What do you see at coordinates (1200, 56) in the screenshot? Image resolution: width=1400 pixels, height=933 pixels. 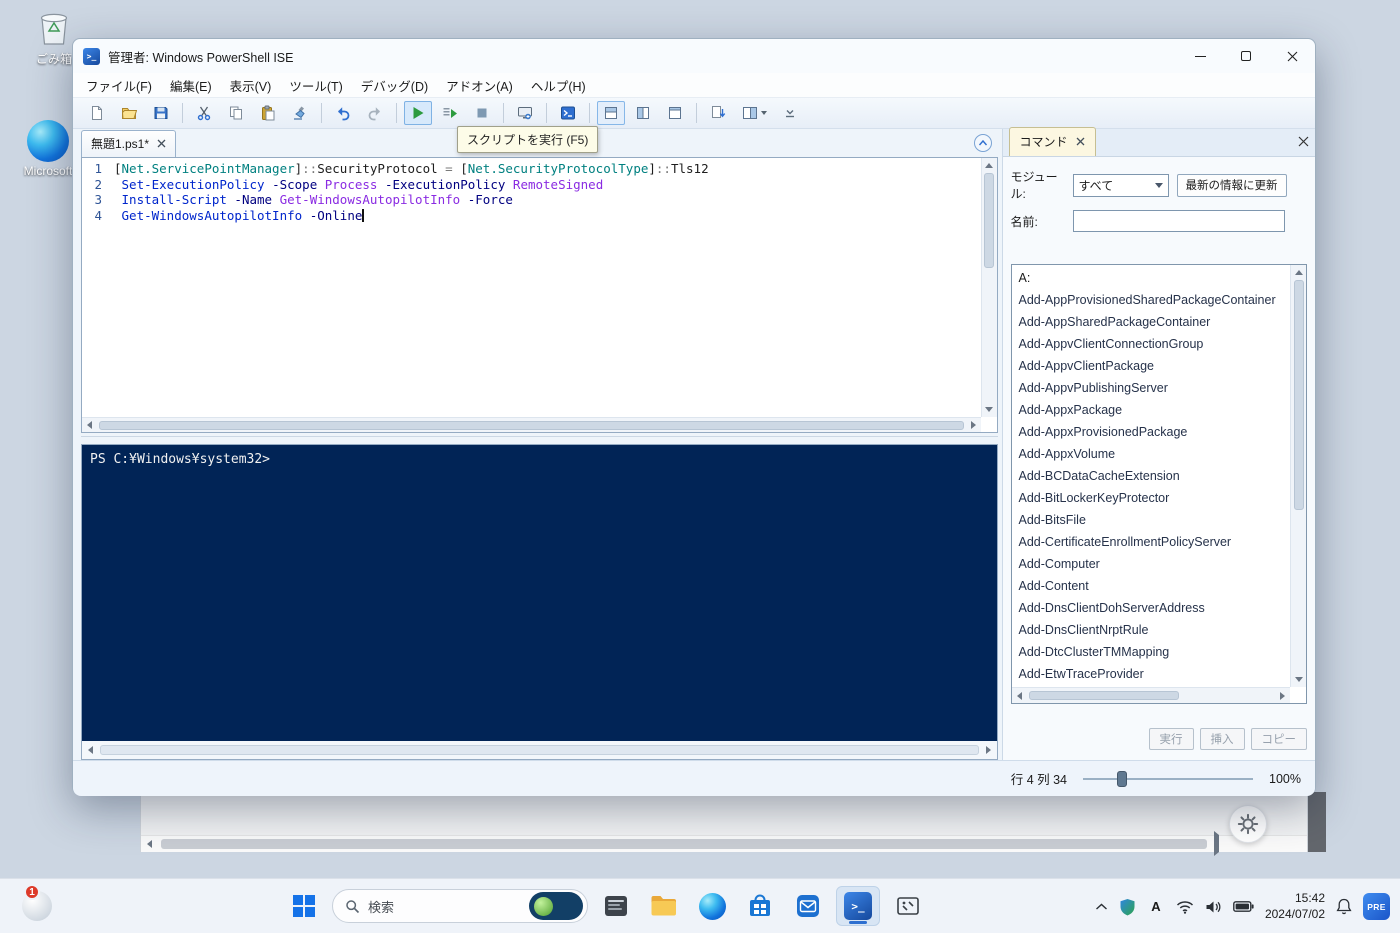 I see `minimize-button` at bounding box center [1200, 56].